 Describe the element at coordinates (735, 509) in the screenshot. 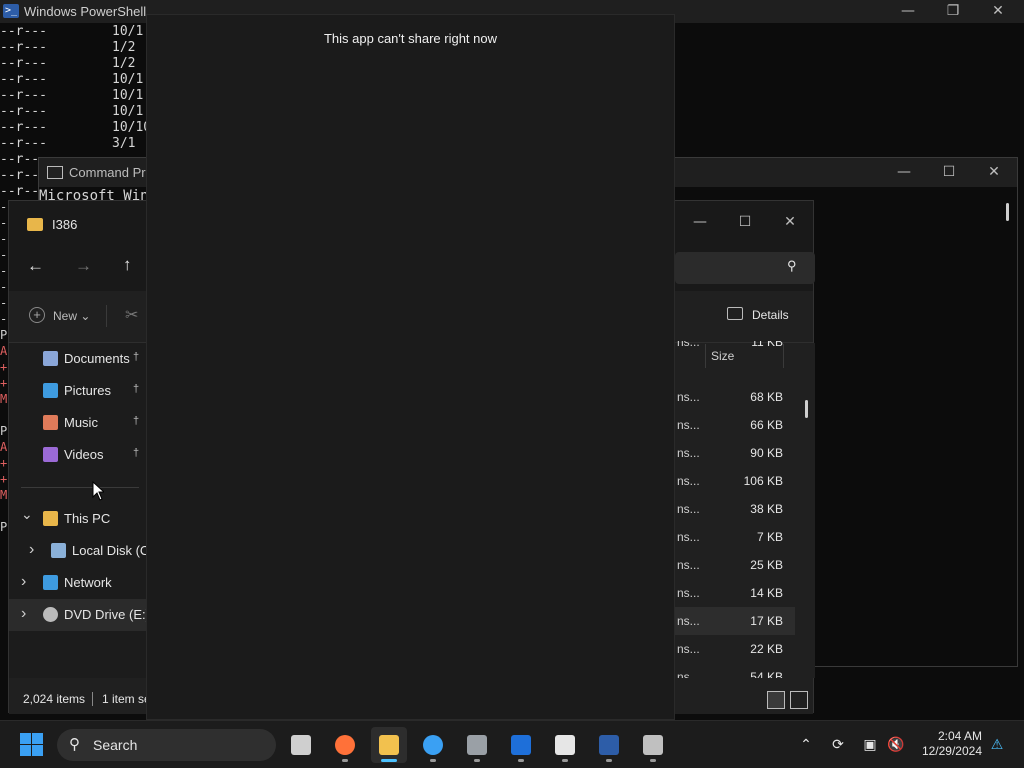

I see `file-row: ns... 38 KB` at that location.